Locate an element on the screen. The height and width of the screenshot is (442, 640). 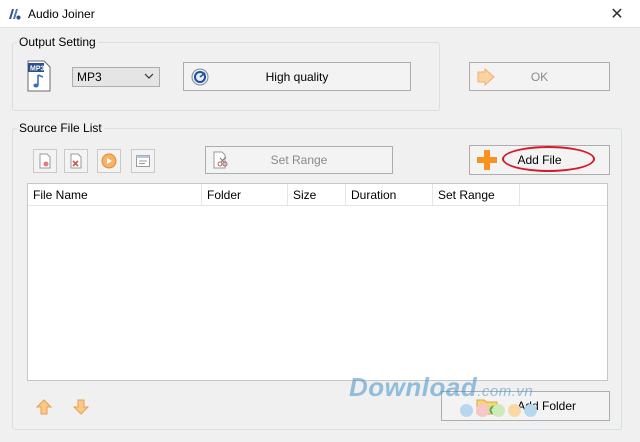
close-icon: ✕ is located at coordinates (617, 14).